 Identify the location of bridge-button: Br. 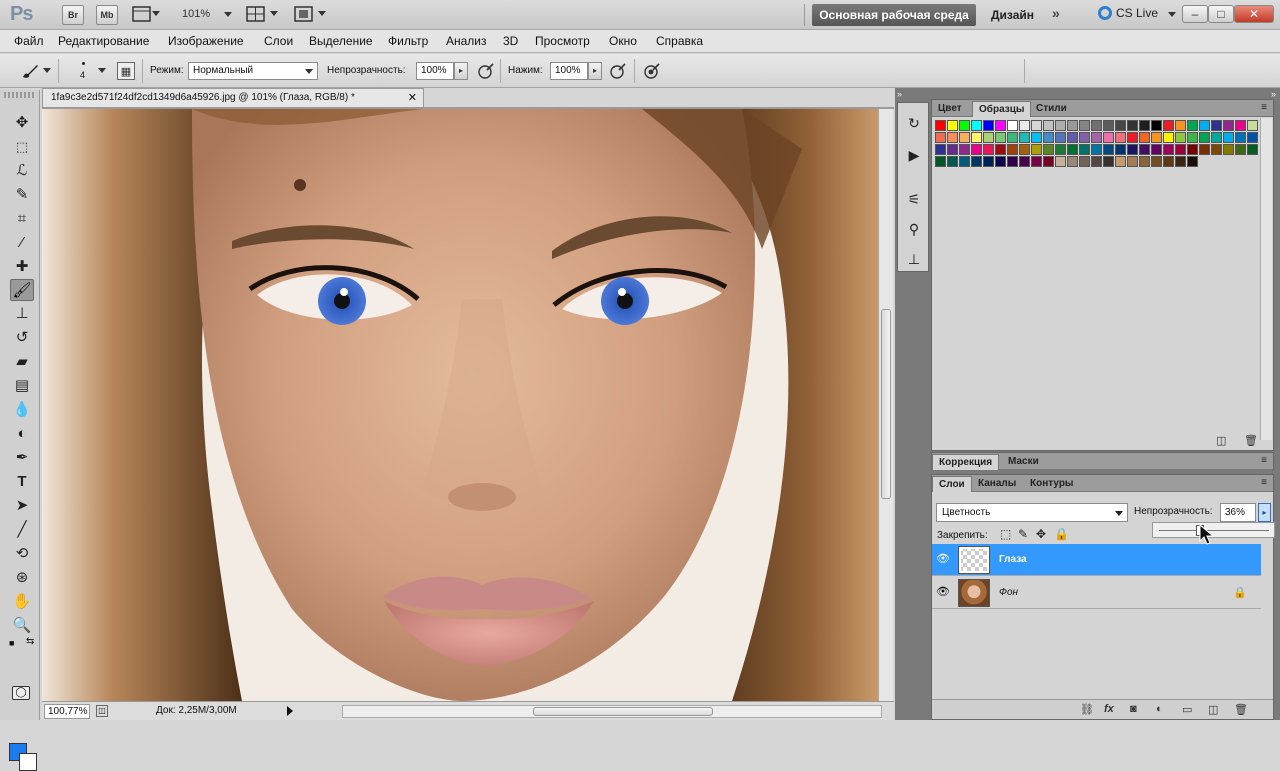
(73, 15).